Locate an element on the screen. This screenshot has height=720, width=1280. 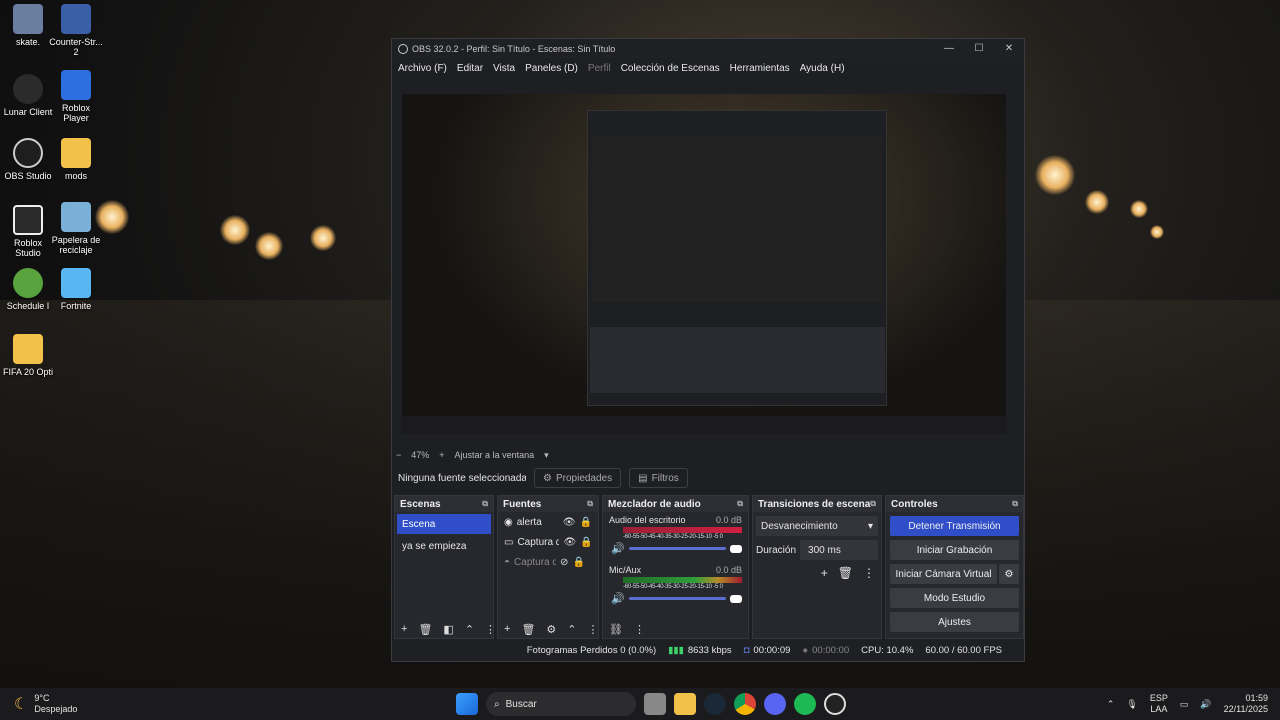
source-item: ▭Captura de pantalla👁🔒 is located at coordinates (548, 542).